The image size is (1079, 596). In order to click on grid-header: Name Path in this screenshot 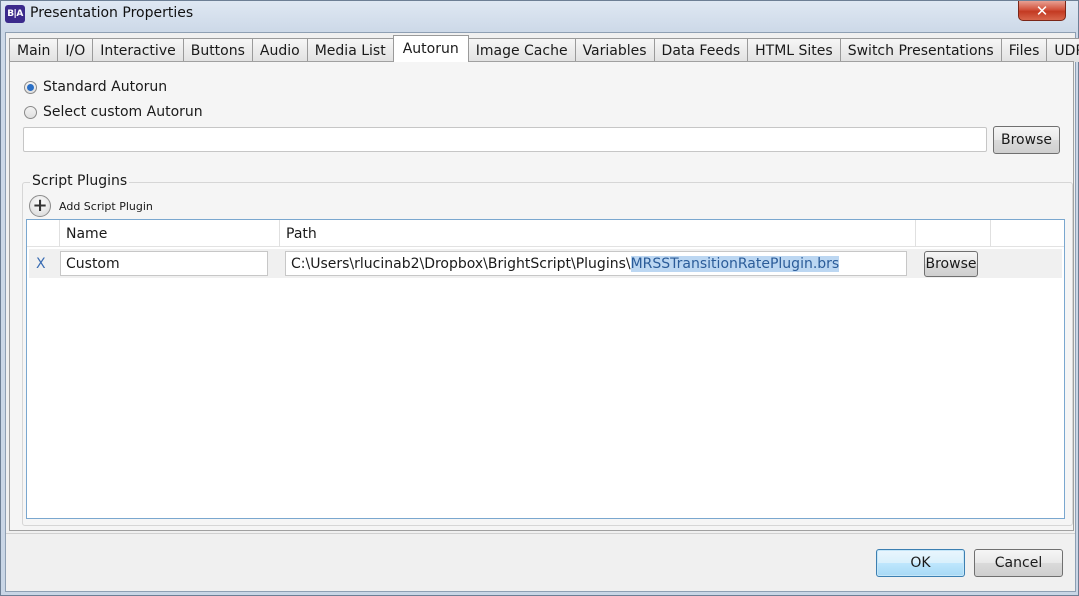, I will do `click(545, 233)`.